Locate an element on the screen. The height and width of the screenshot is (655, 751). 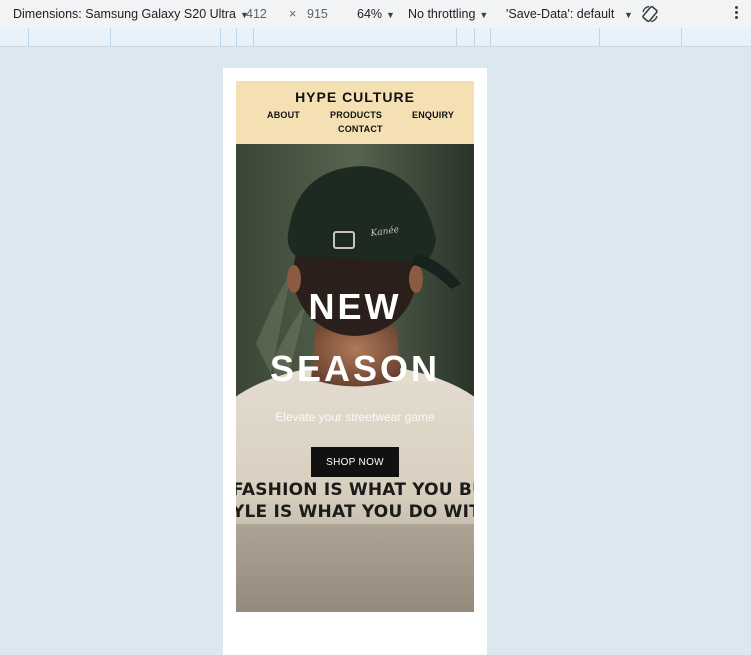
hero-title-line1: NEW is located at coordinates (355, 306).